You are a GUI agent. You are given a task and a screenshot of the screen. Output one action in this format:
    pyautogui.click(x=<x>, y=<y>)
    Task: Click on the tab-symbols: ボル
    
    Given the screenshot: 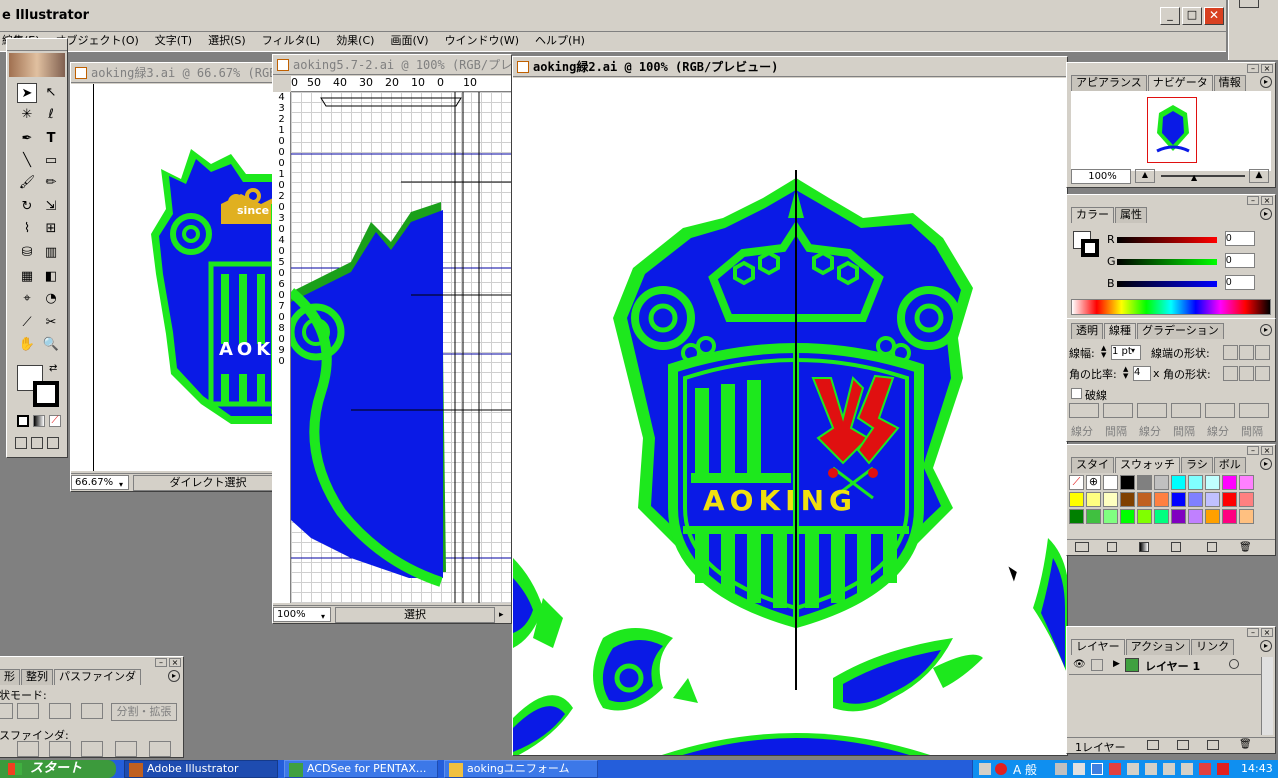 What is the action you would take?
    pyautogui.click(x=1229, y=465)
    